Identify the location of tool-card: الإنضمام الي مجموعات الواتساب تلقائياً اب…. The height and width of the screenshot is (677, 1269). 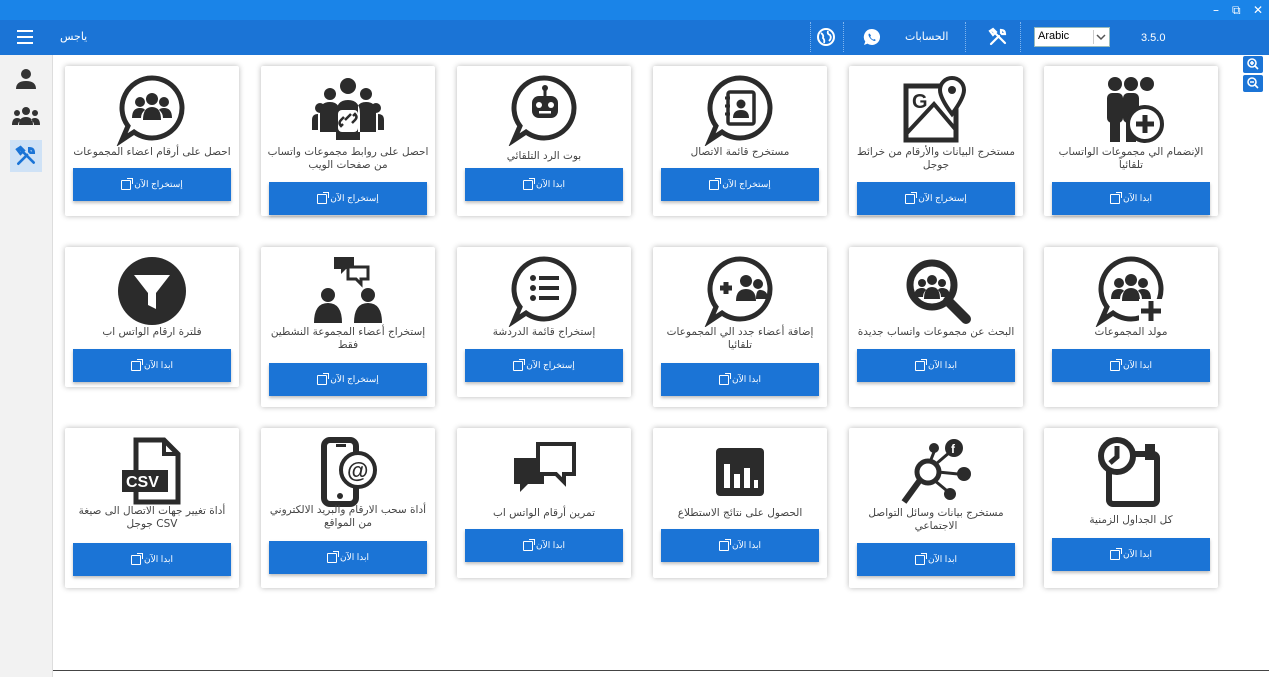
(1131, 141).